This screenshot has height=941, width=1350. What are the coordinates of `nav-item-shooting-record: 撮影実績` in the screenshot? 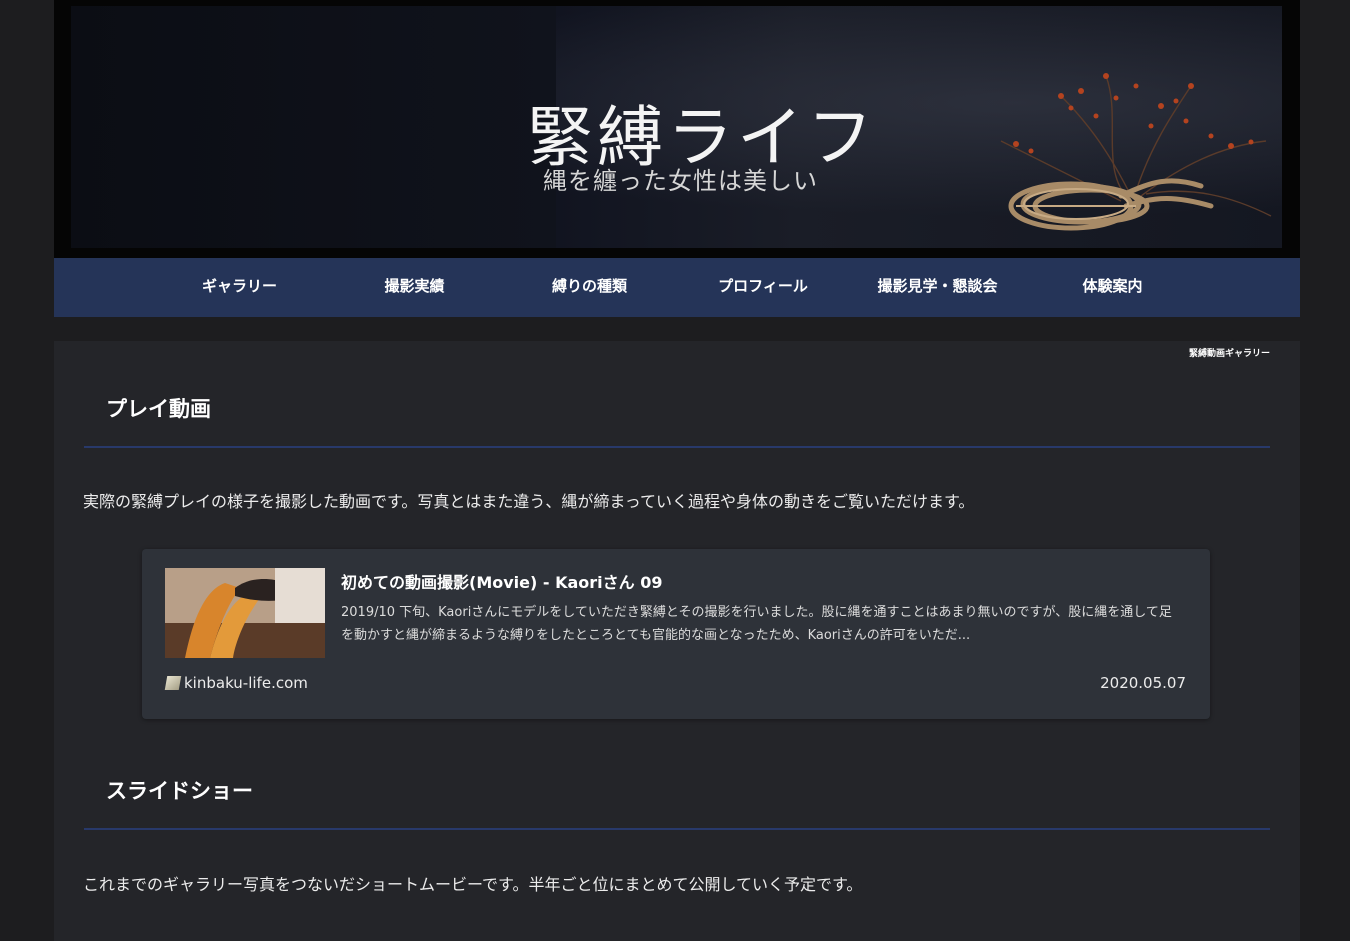 It's located at (414, 287).